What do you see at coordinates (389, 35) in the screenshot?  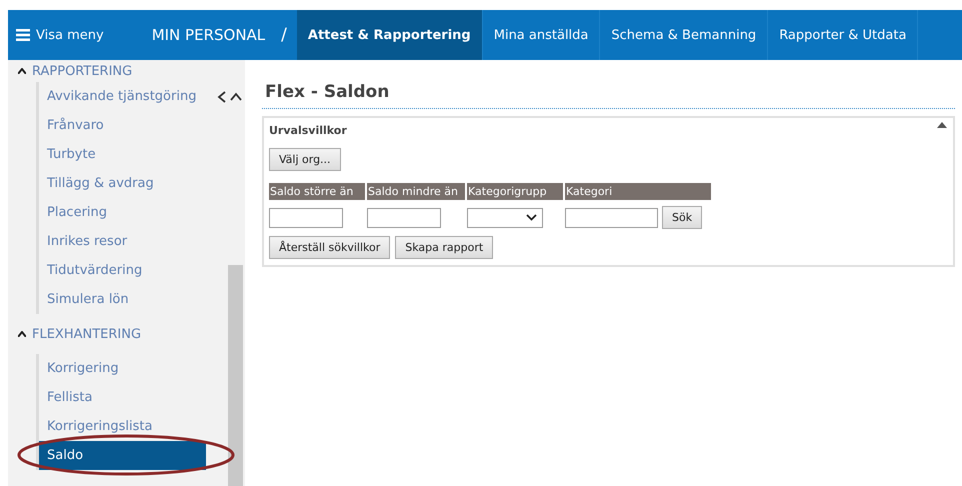 I see `nav-tab: Attest & Rapportering` at bounding box center [389, 35].